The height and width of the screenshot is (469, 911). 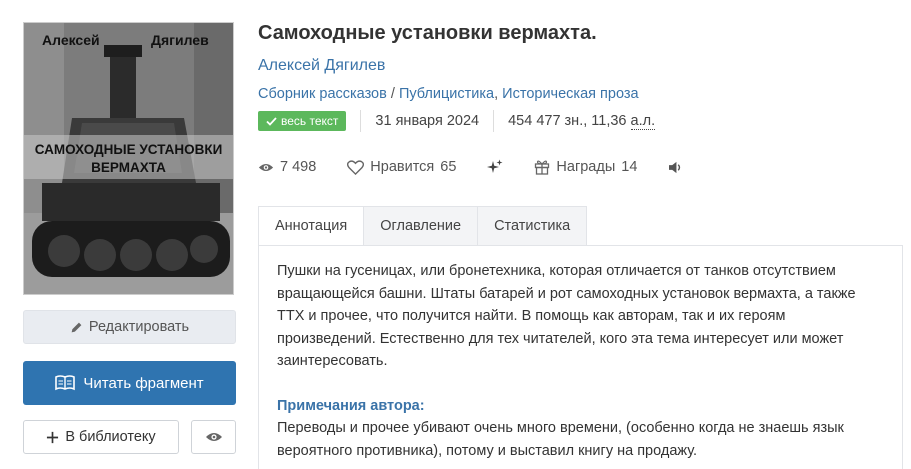 I want to click on pencil-icon, so click(x=76, y=327).